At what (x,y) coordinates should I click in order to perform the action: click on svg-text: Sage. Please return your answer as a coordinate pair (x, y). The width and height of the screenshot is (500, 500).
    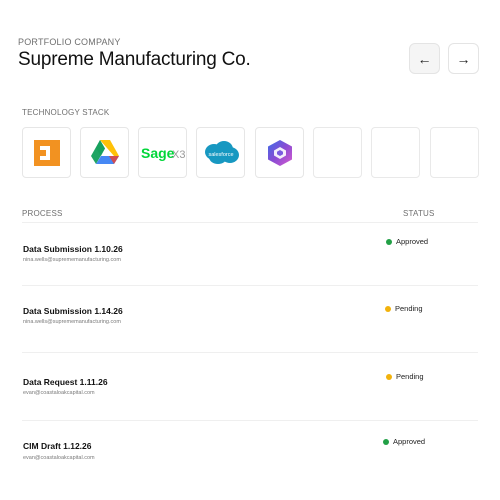
    Looking at the image, I should click on (158, 153).